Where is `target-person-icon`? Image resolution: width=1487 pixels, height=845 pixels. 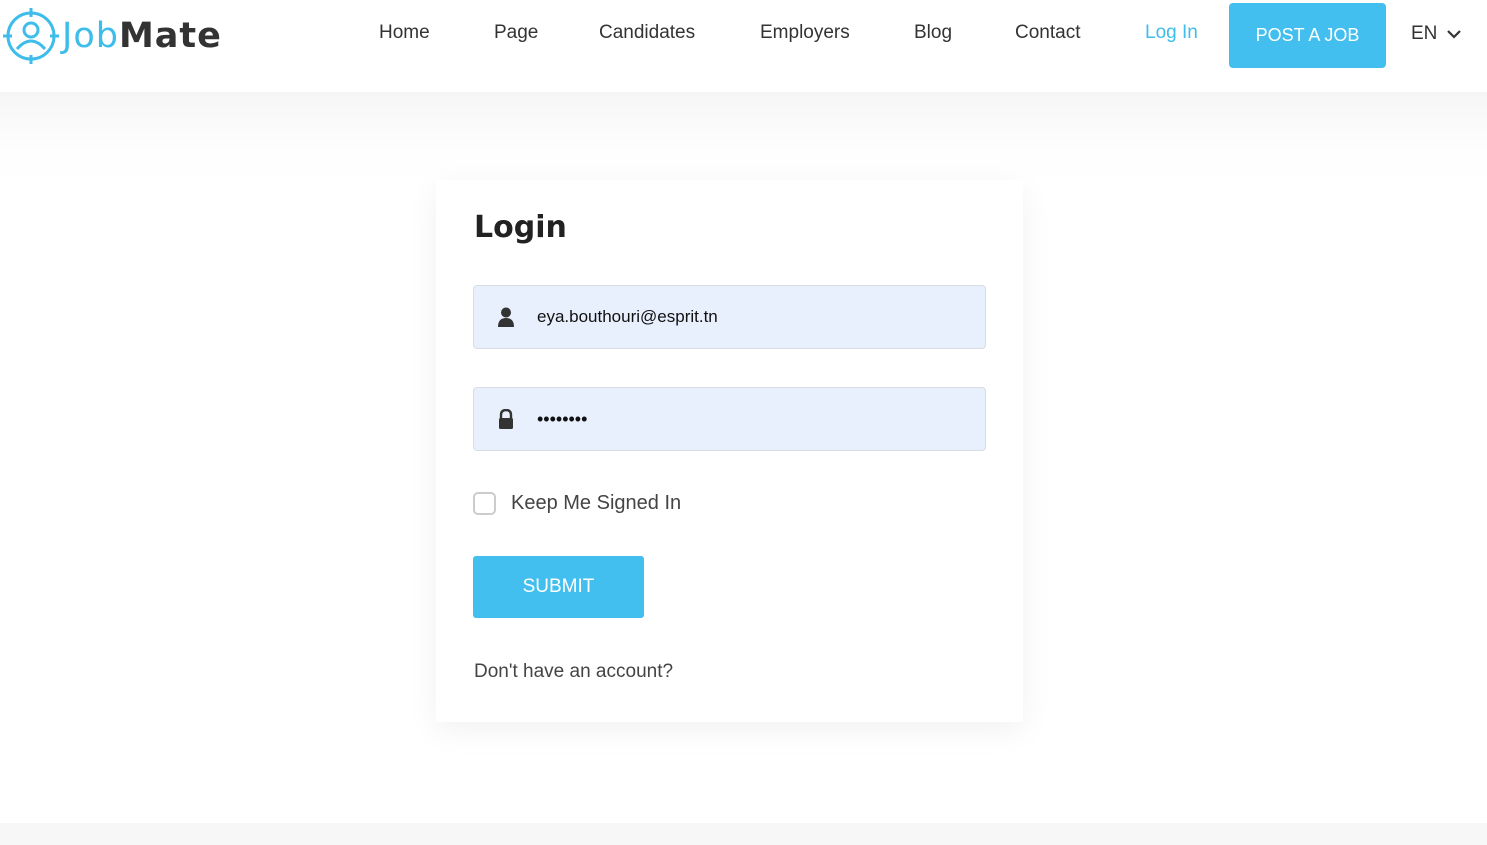
target-person-icon is located at coordinates (31, 36).